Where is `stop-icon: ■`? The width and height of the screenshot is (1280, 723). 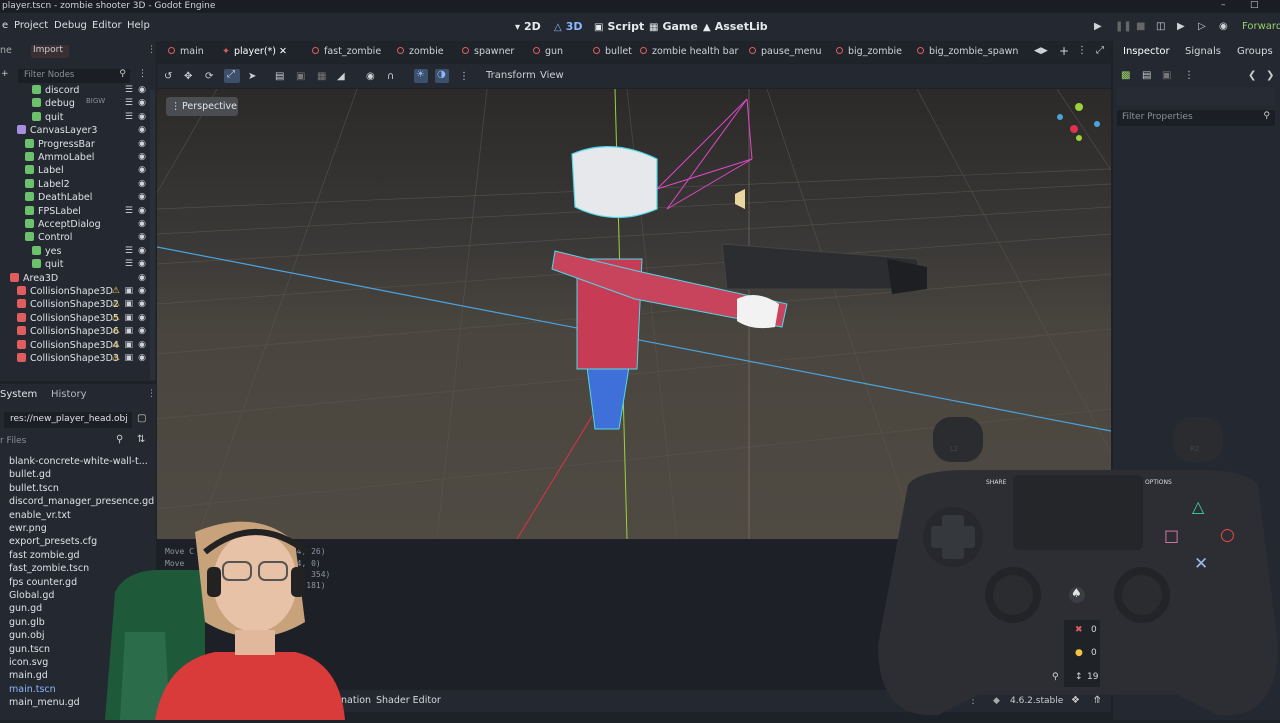 stop-icon: ■ is located at coordinates (1140, 26).